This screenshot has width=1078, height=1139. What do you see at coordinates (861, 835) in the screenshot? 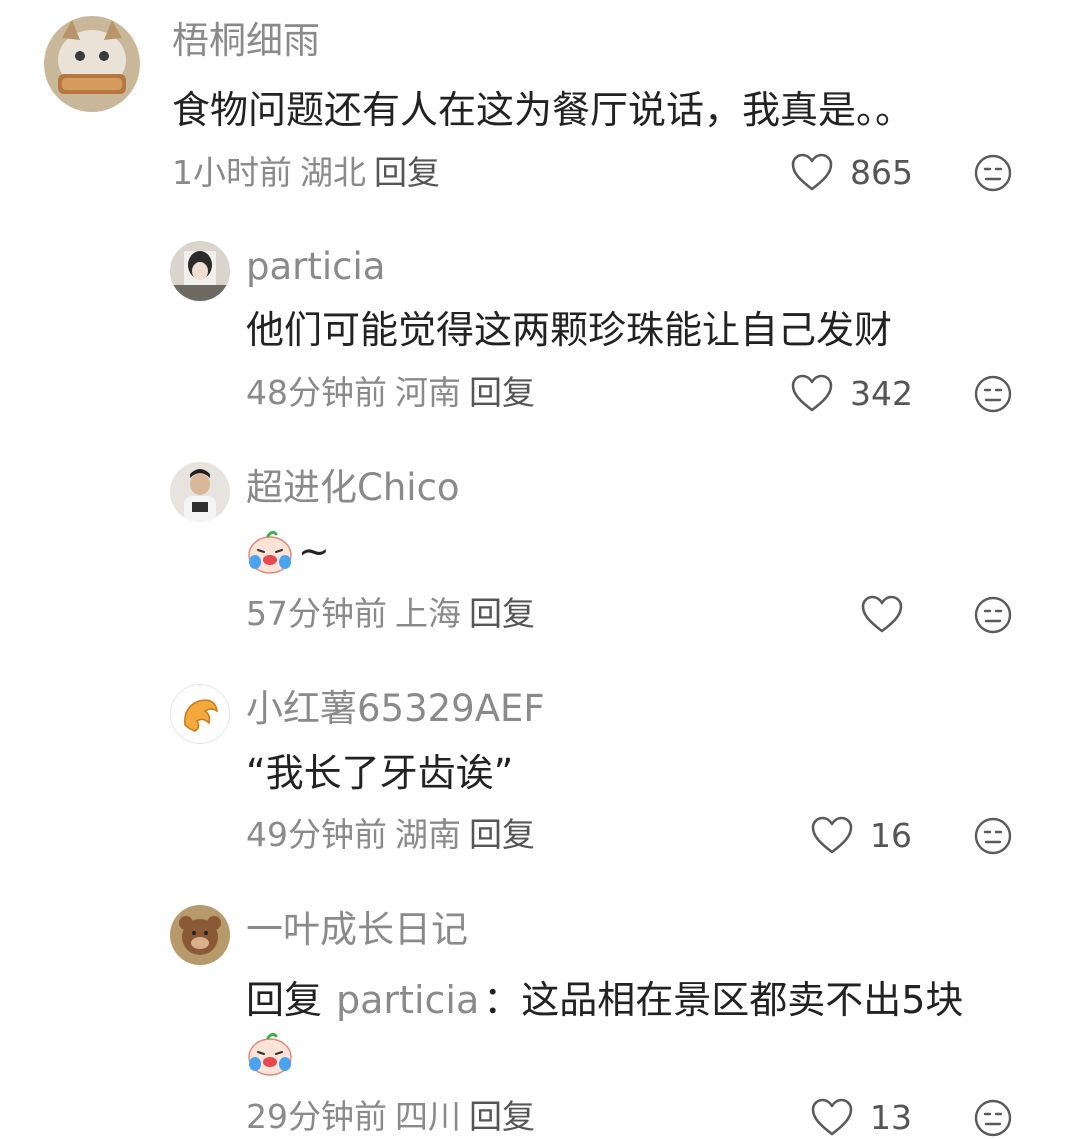
I see `like-button: 16` at bounding box center [861, 835].